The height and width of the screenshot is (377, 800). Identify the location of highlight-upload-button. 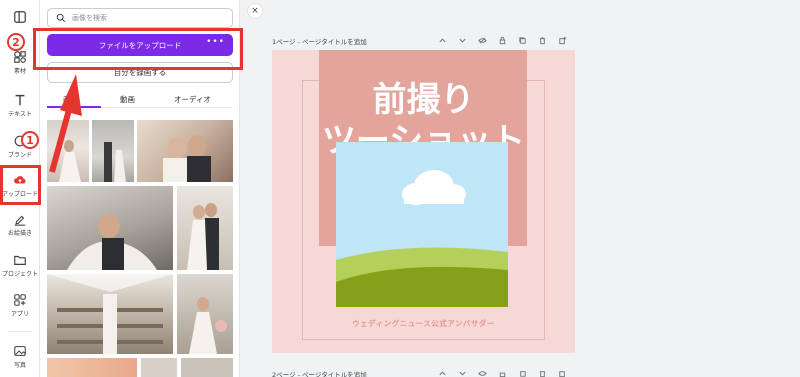
(138, 49).